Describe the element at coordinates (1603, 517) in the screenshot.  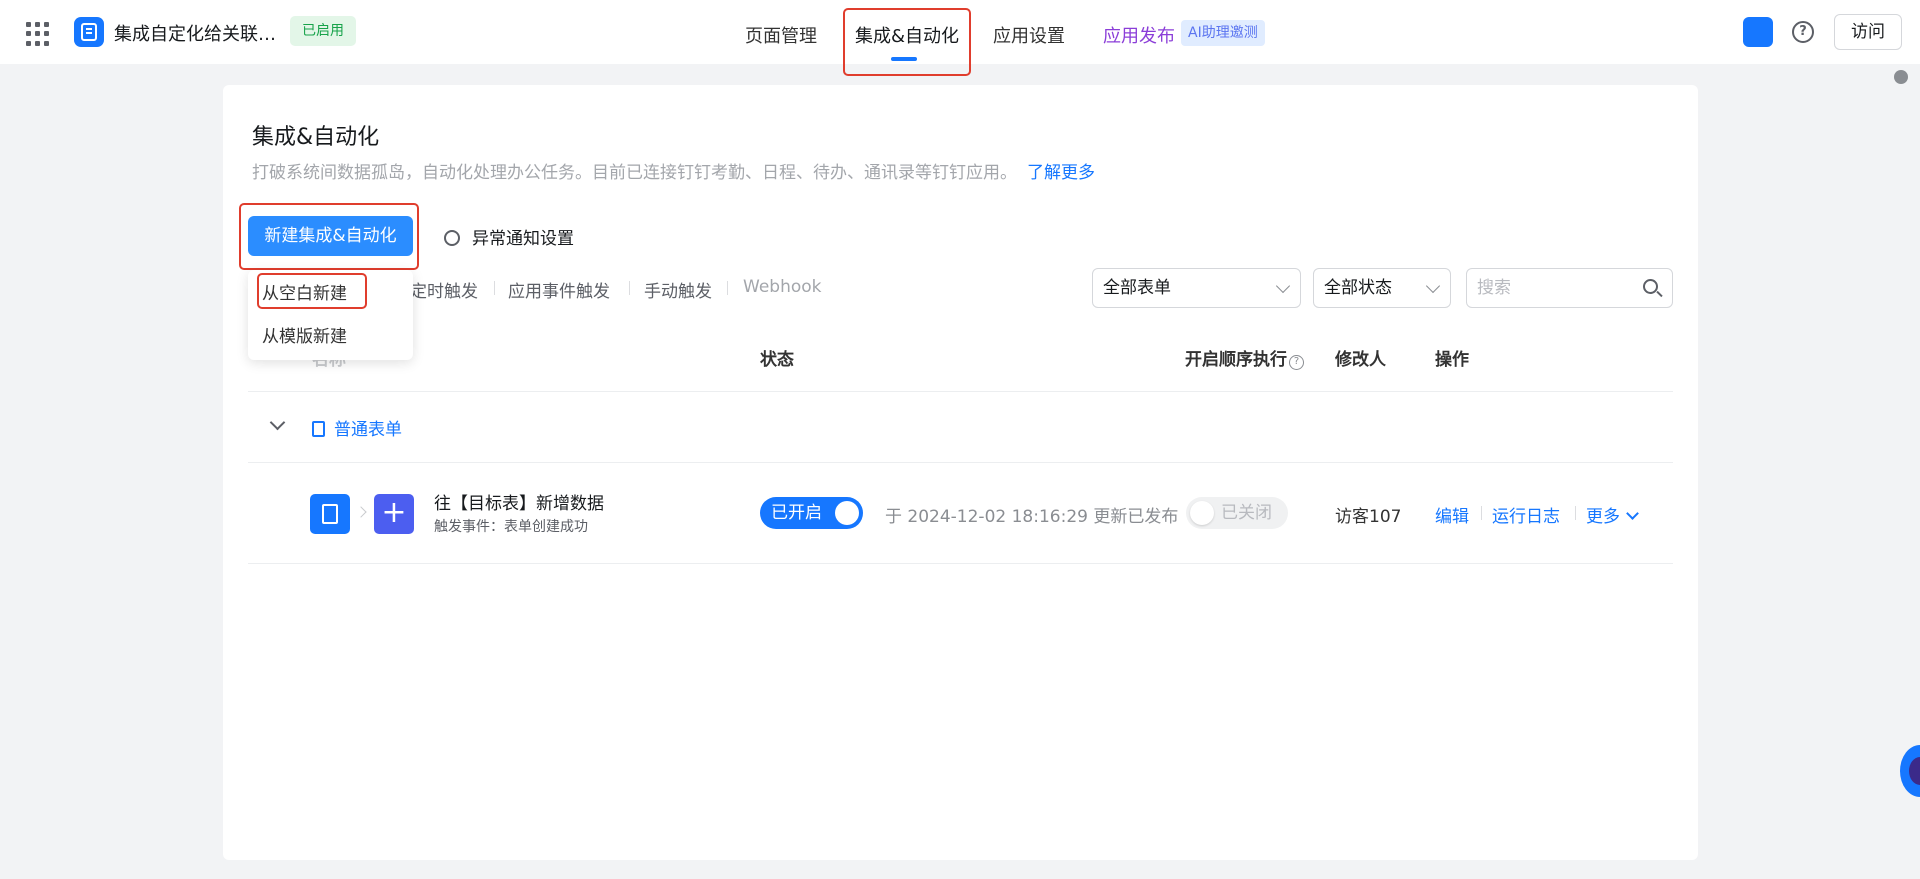
I see `more-link-label: 更多` at that location.